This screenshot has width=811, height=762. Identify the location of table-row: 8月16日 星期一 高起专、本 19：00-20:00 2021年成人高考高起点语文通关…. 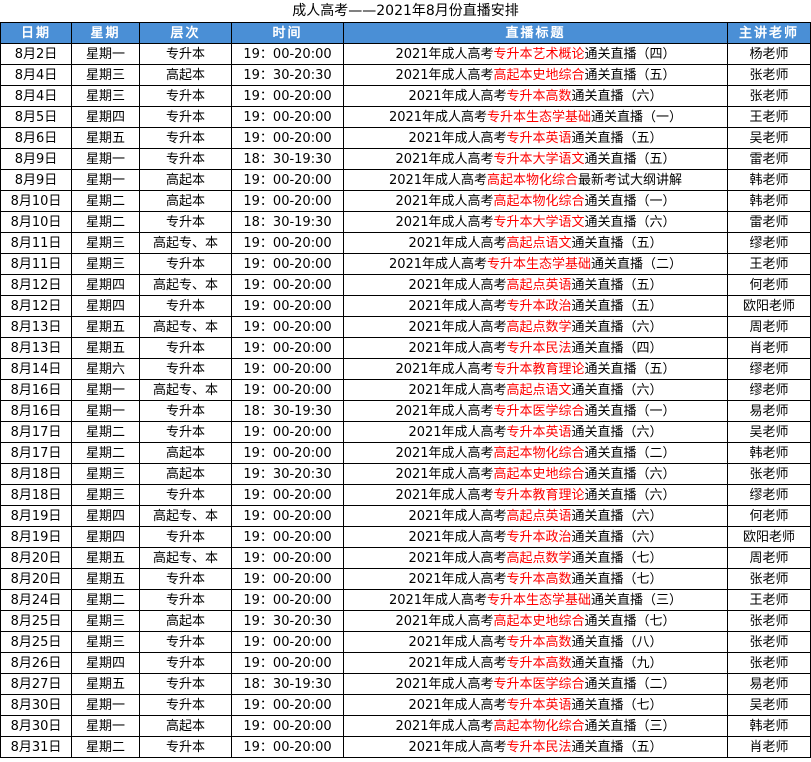
(405, 390).